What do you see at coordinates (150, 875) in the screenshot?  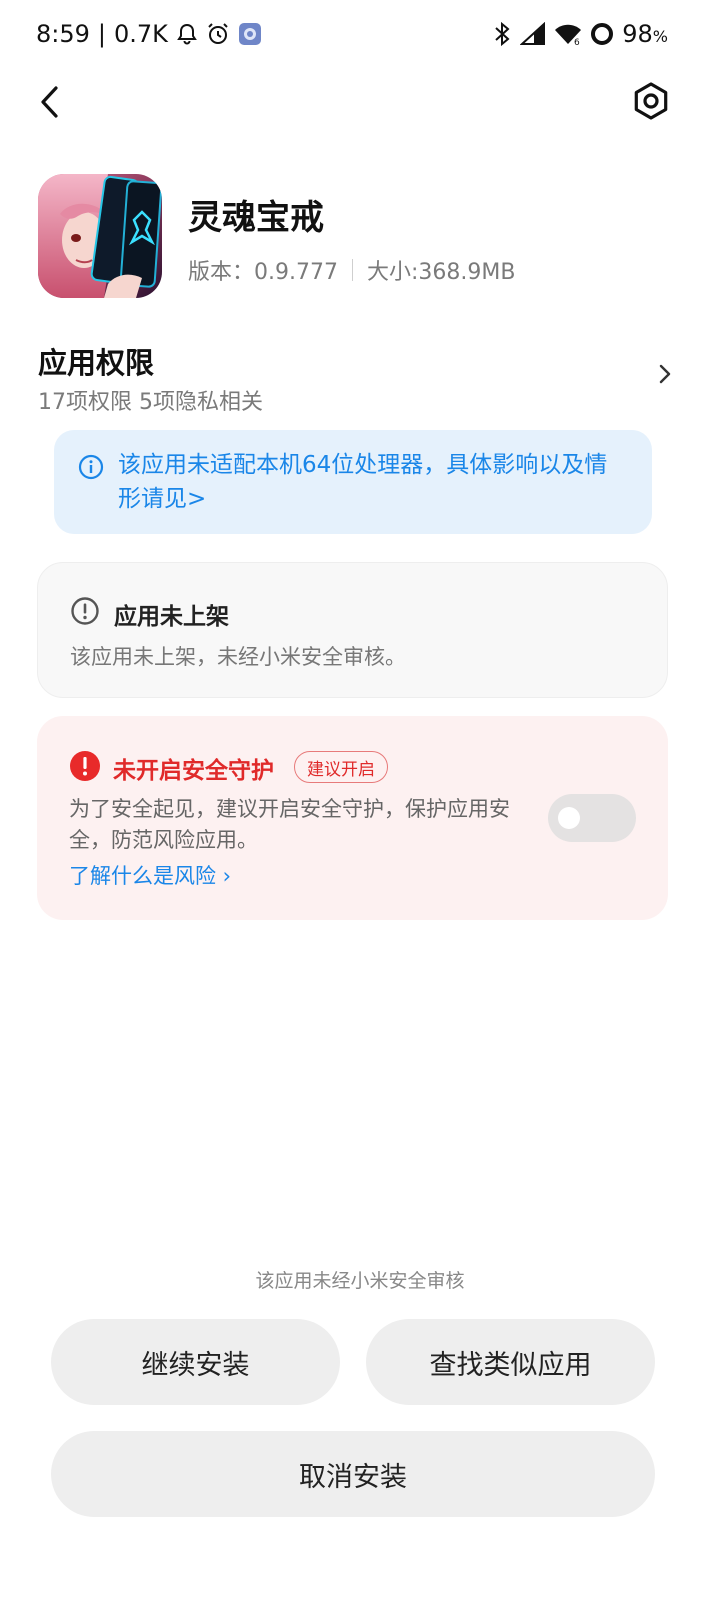 I see `learn-risk-link: 了解什么是风险 ›` at bounding box center [150, 875].